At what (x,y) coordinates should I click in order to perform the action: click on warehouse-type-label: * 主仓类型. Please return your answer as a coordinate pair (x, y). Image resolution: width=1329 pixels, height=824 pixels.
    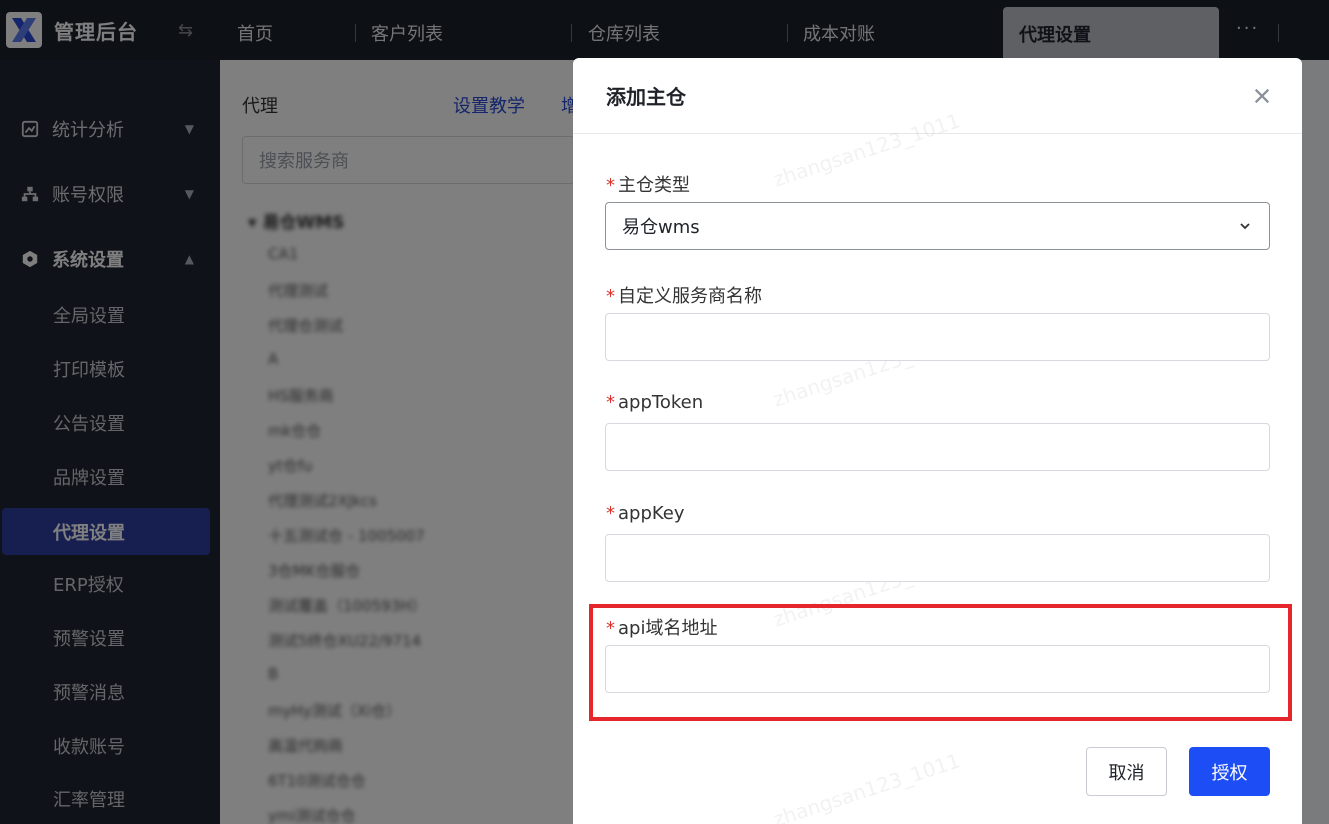
    Looking at the image, I should click on (648, 185).